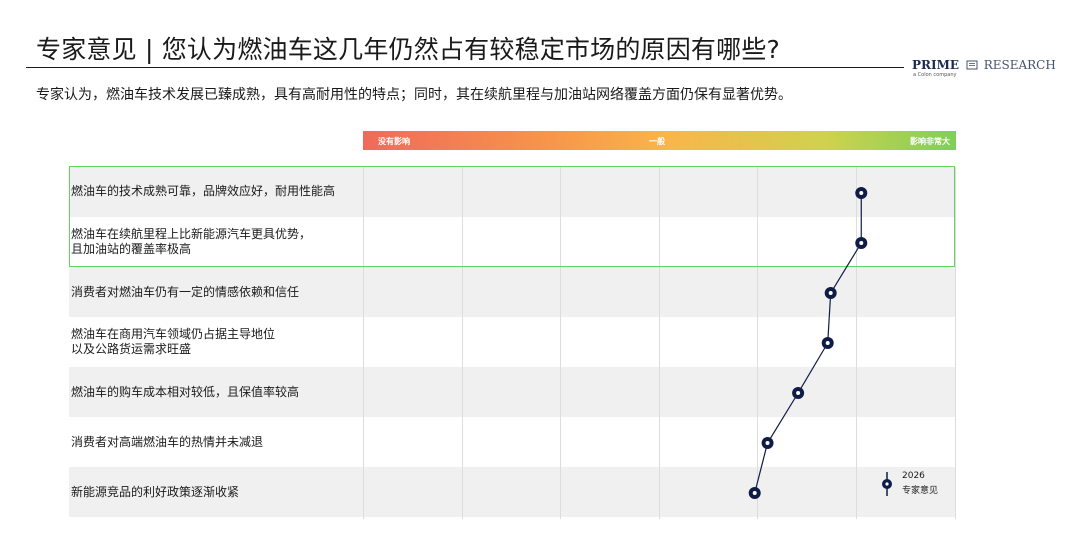  Describe the element at coordinates (887, 484) in the screenshot. I see `legend-marker-icon` at that location.